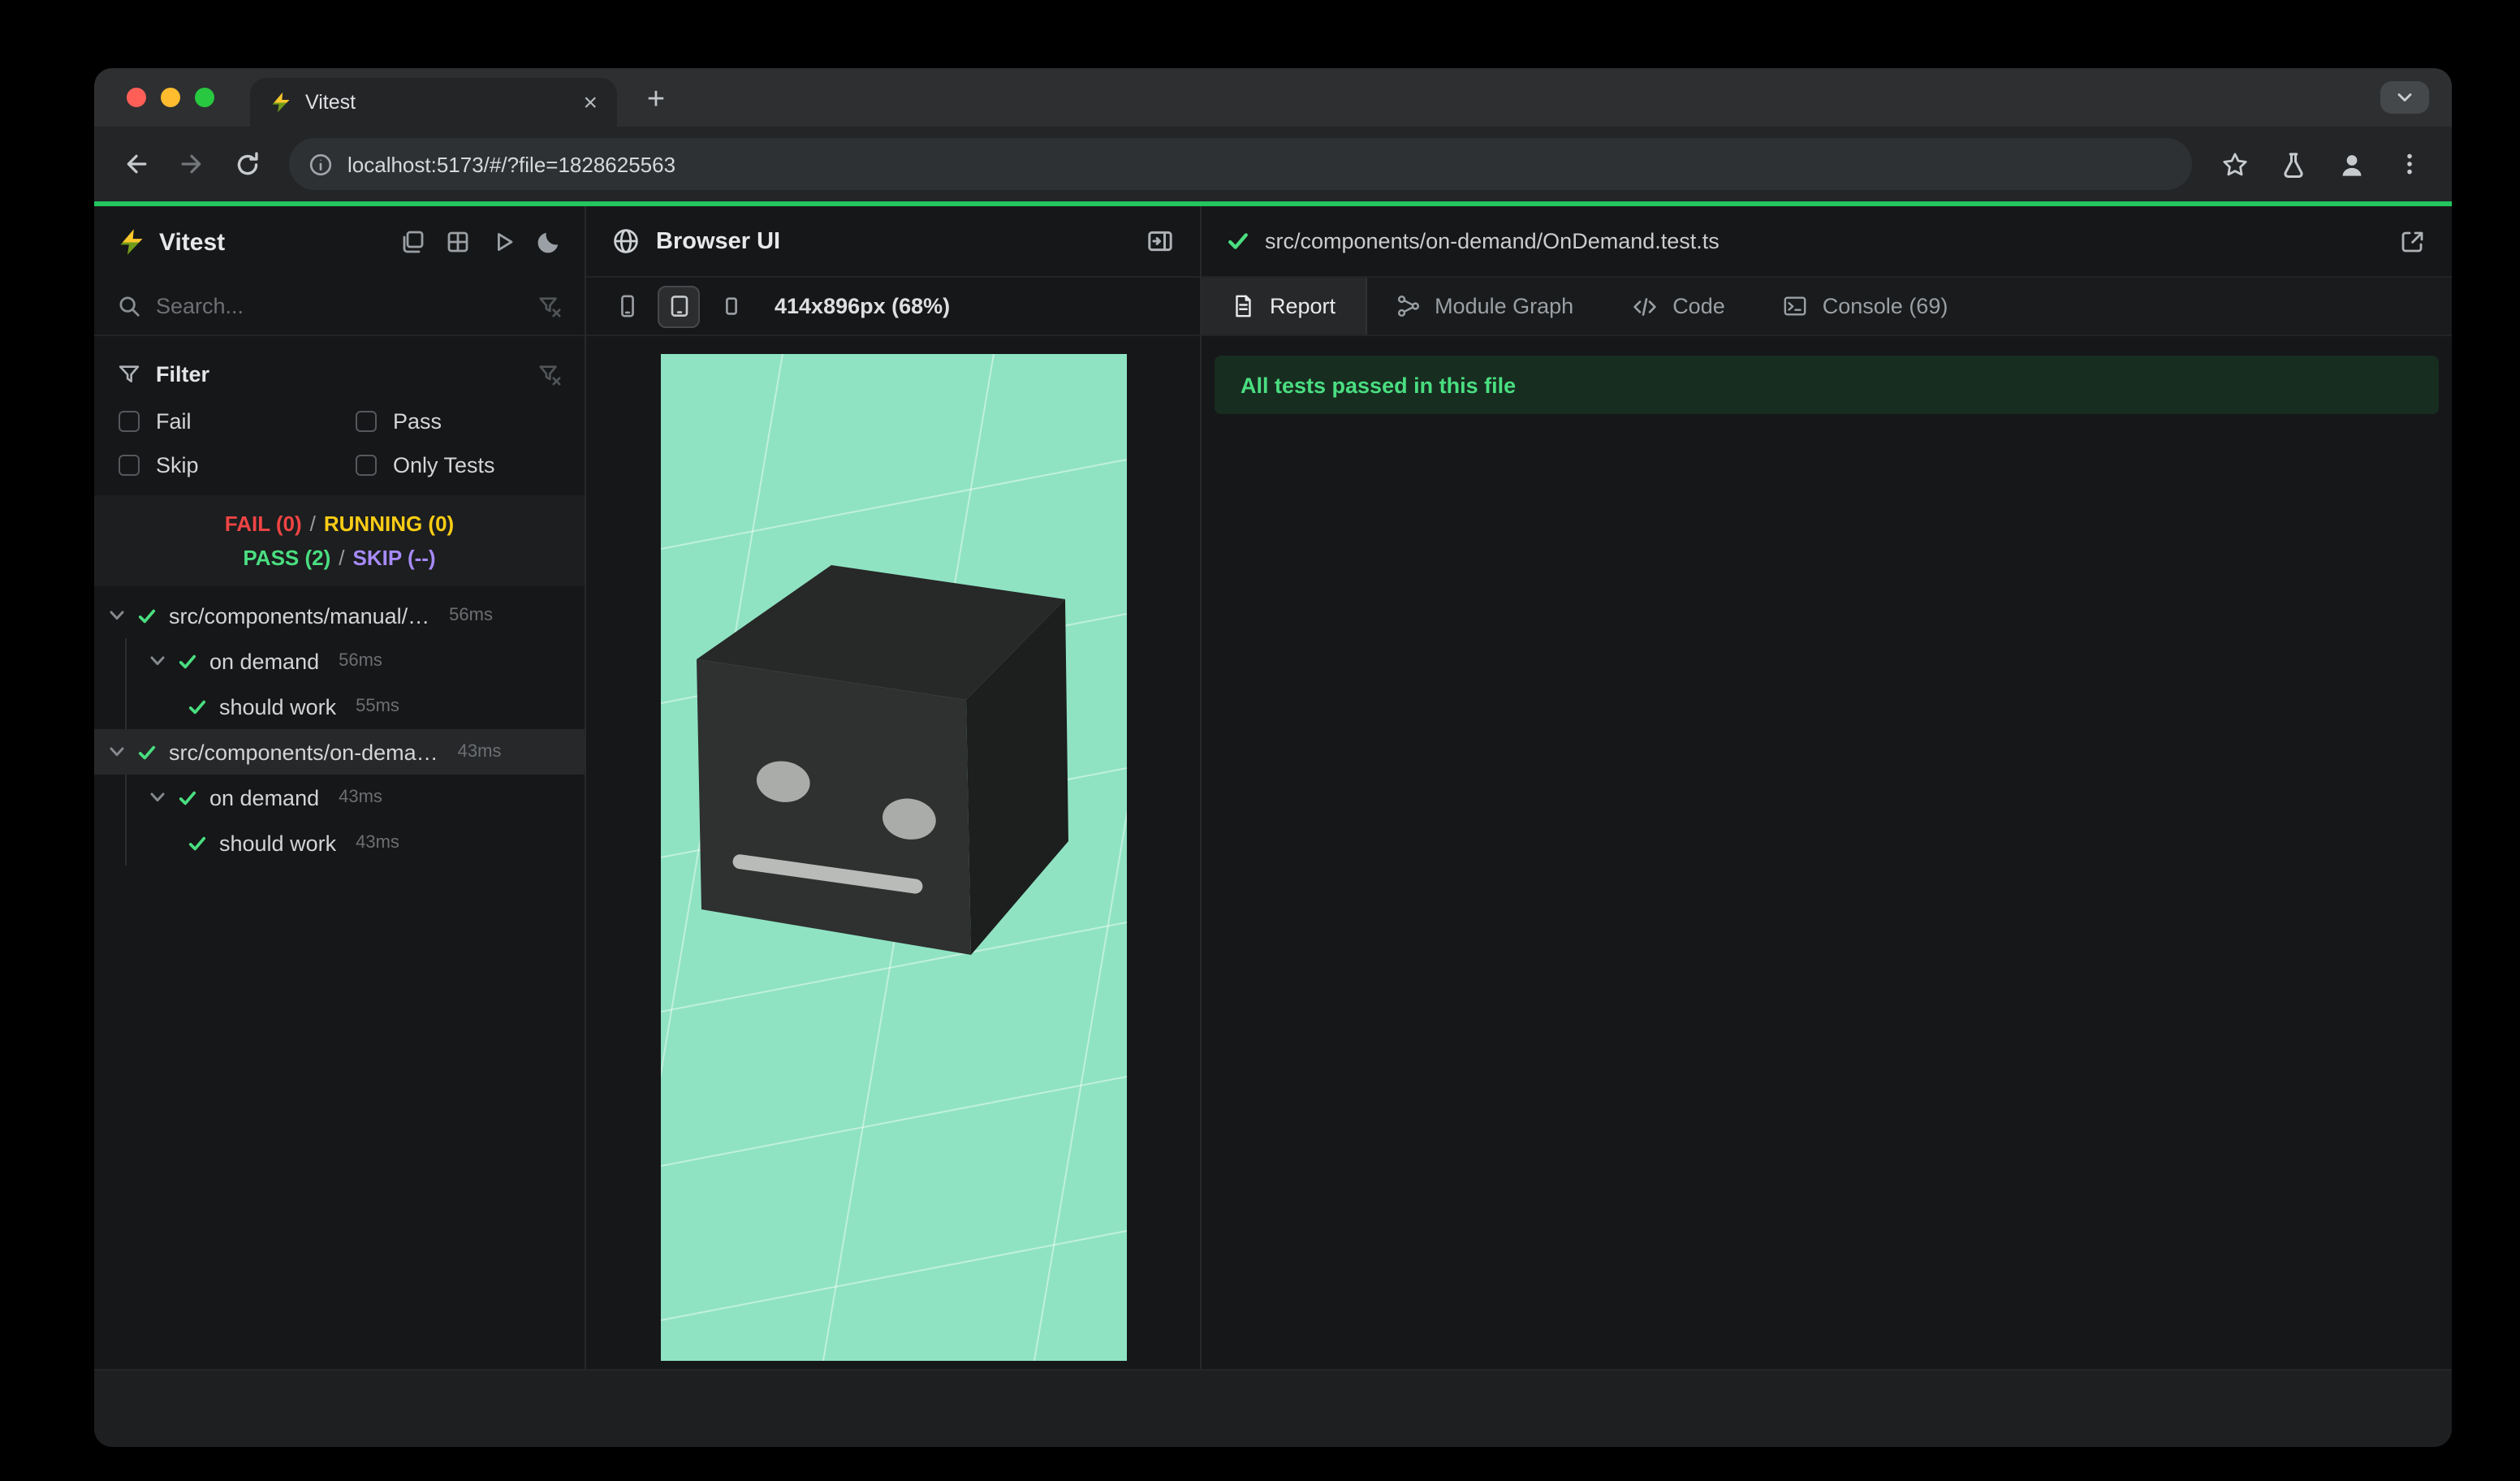 The width and height of the screenshot is (2520, 1481). Describe the element at coordinates (412, 242) in the screenshot. I see `dashboard-button` at that location.